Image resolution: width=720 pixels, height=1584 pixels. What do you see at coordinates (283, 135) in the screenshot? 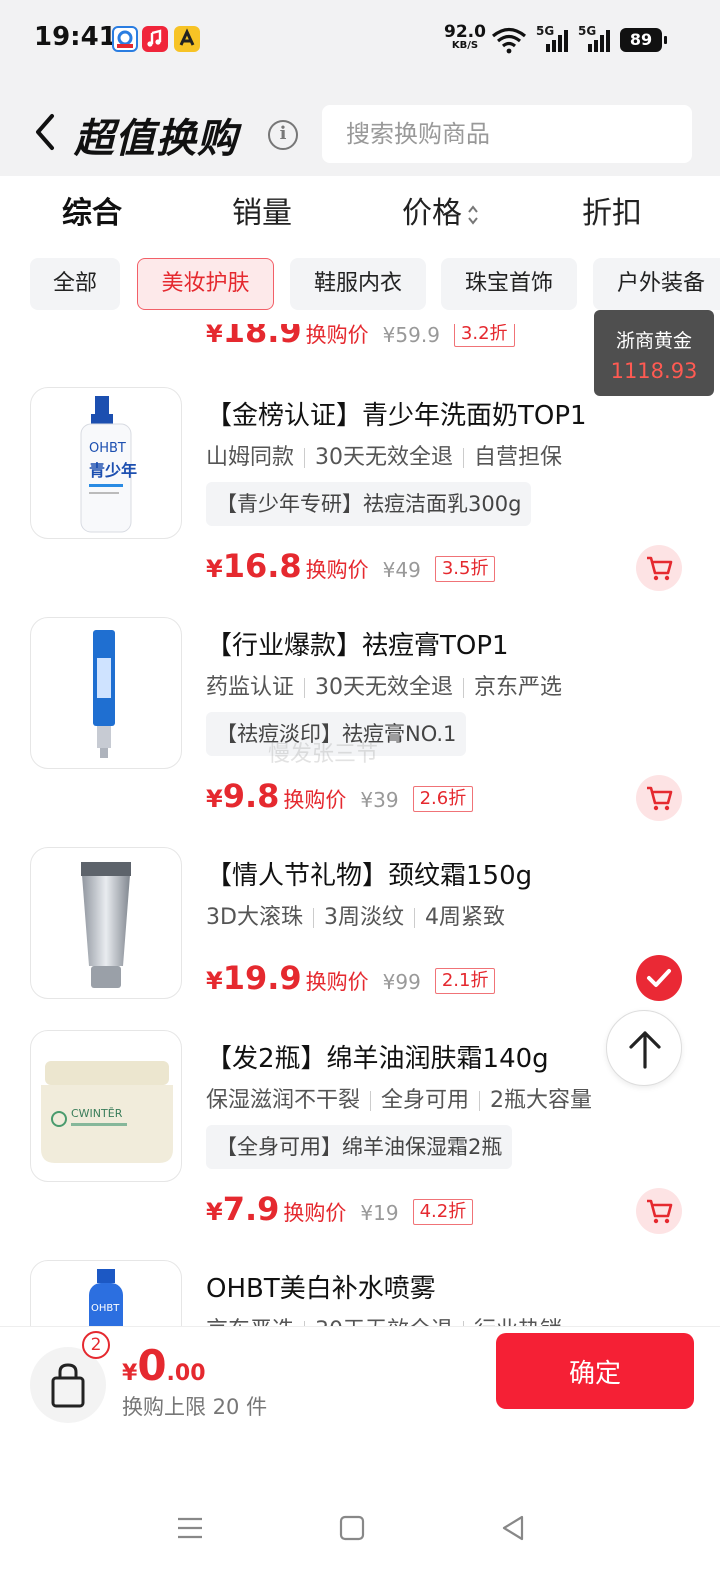
I see `info-icon: i` at bounding box center [283, 135].